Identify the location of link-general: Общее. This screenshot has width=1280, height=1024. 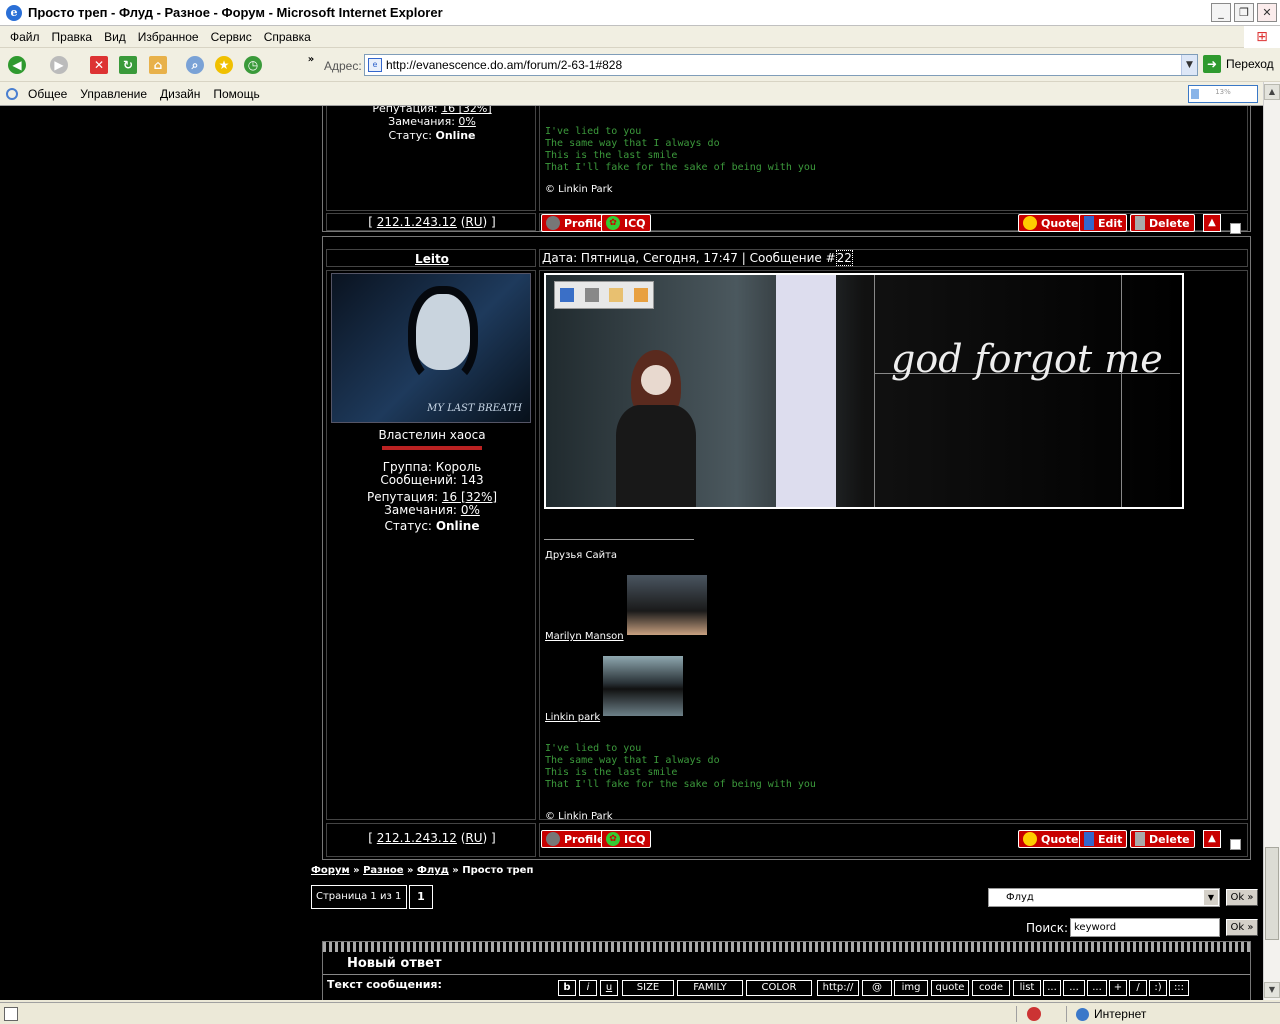
(47, 94).